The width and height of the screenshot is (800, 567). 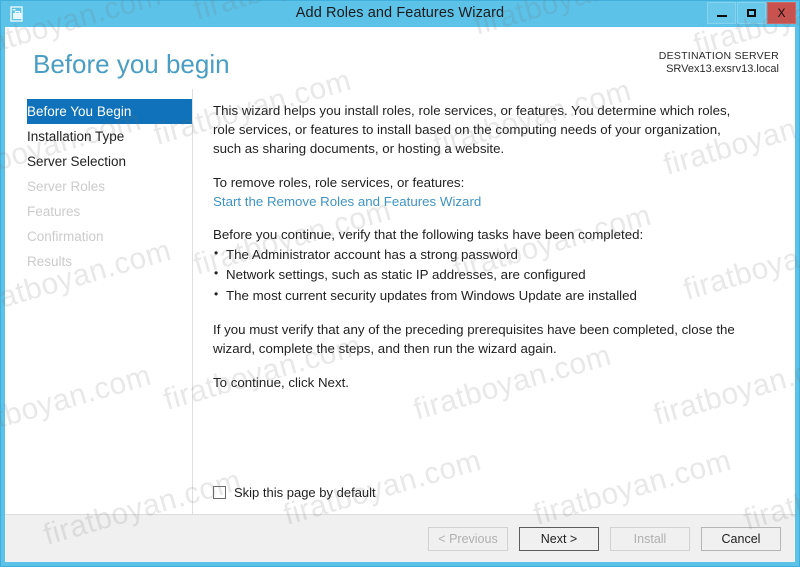 I want to click on skip-page-row: Skip this page by default, so click(x=294, y=492).